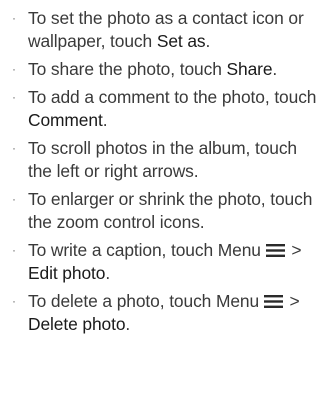 The height and width of the screenshot is (410, 326). I want to click on list-item: · To share the photo, touch Share., so click(166, 69).